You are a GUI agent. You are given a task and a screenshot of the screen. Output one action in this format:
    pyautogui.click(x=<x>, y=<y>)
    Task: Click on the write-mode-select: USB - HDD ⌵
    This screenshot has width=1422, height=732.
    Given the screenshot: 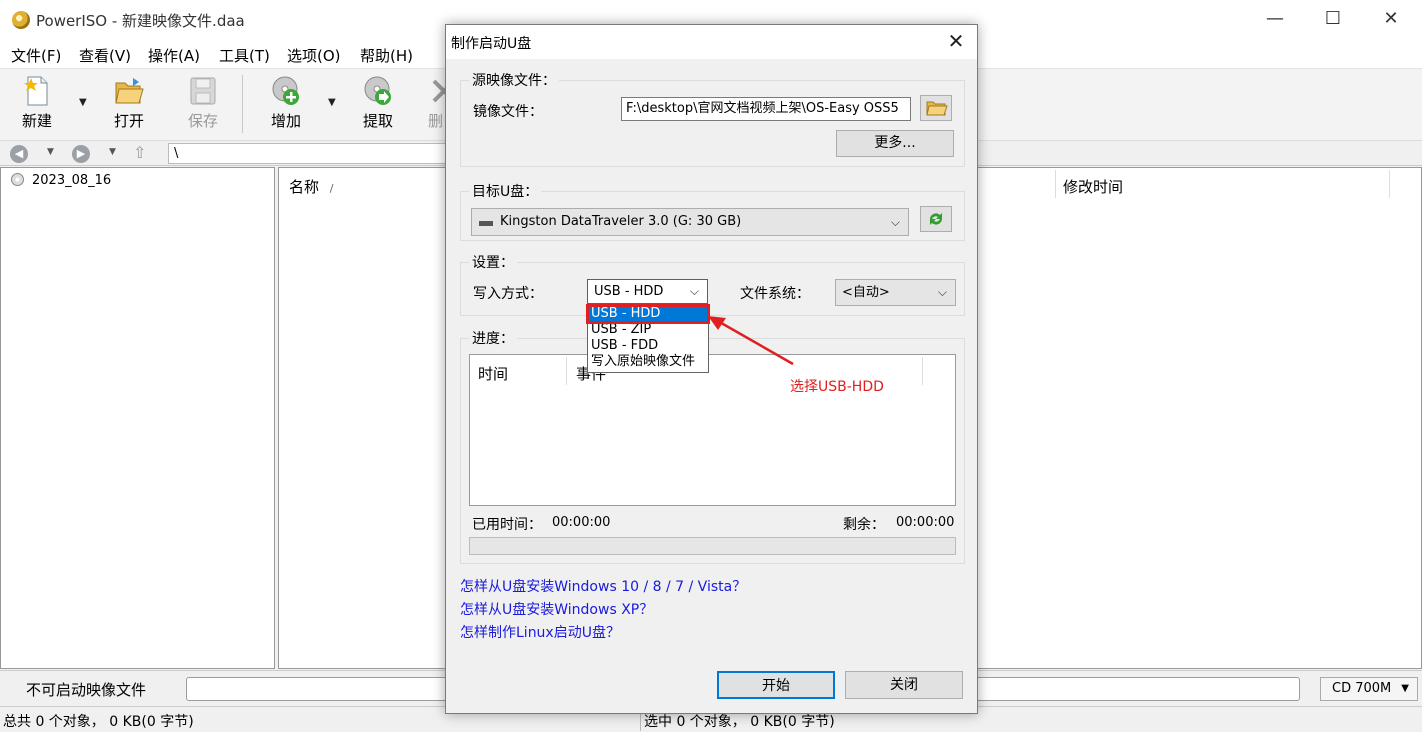 What is the action you would take?
    pyautogui.click(x=647, y=291)
    